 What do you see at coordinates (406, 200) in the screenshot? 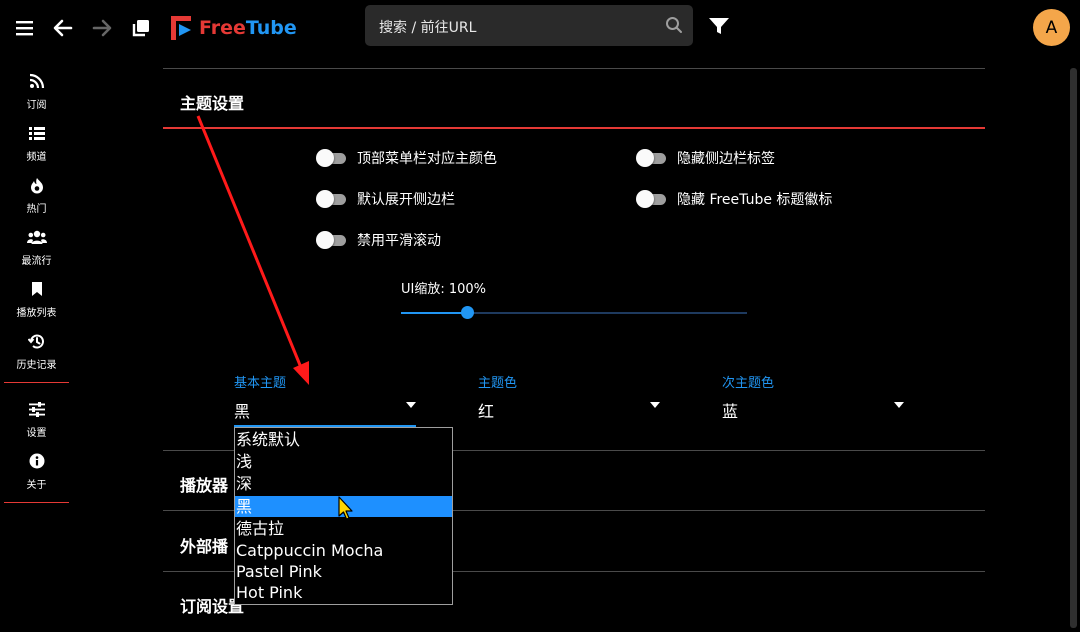
I see `toggle-label: 默认展开侧边栏` at bounding box center [406, 200].